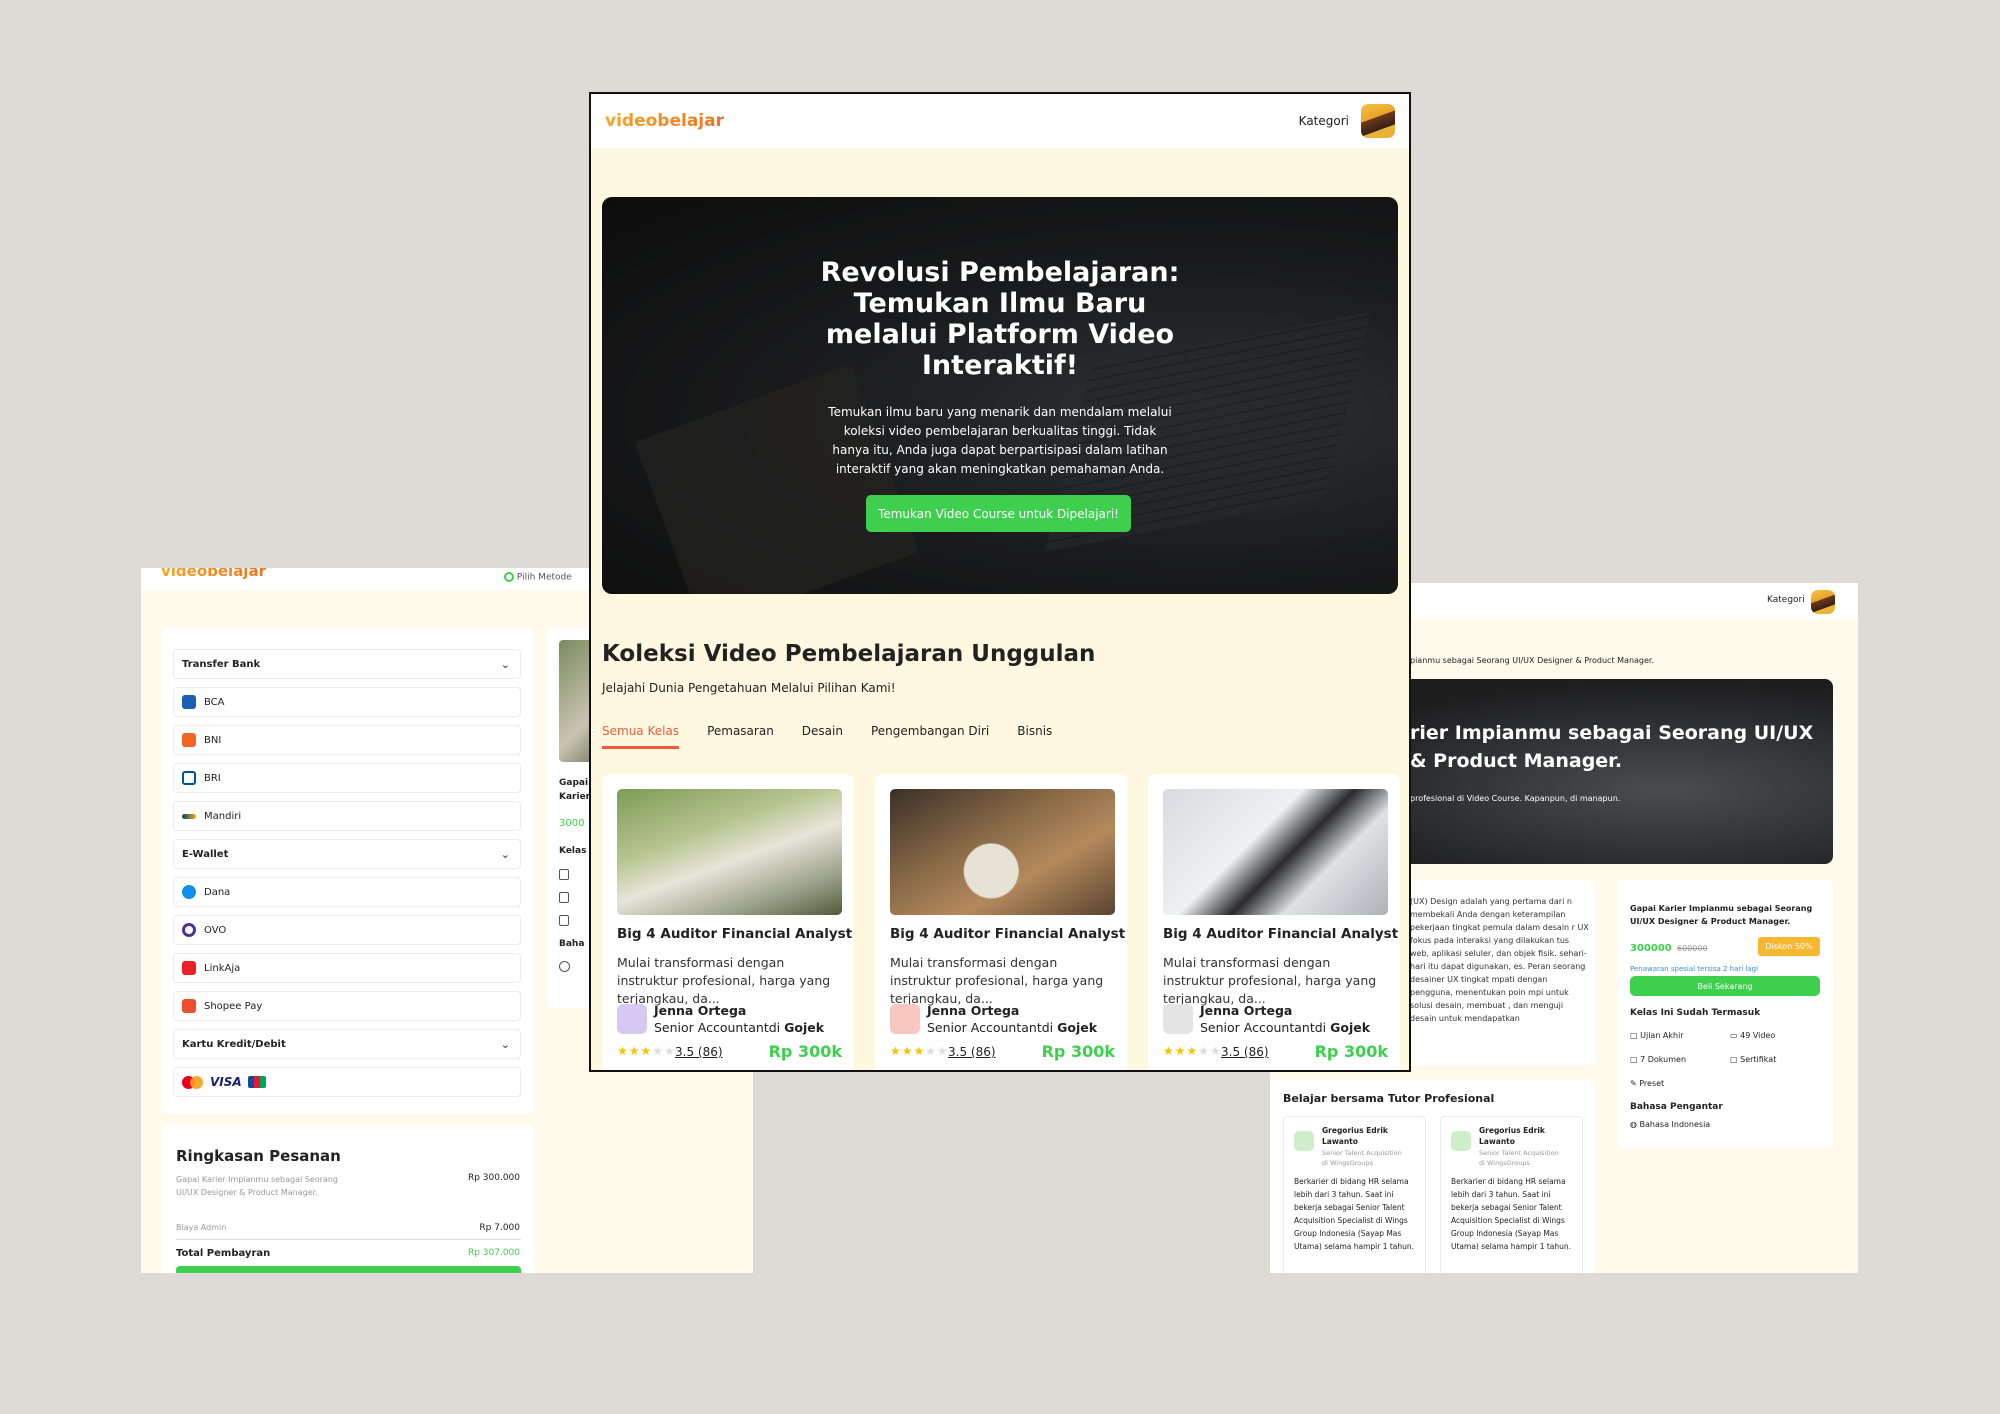 This screenshot has width=2000, height=1414. What do you see at coordinates (1389, 1098) in the screenshot?
I see `tutor-section-title: Belajar bersama Tutor Profesional` at bounding box center [1389, 1098].